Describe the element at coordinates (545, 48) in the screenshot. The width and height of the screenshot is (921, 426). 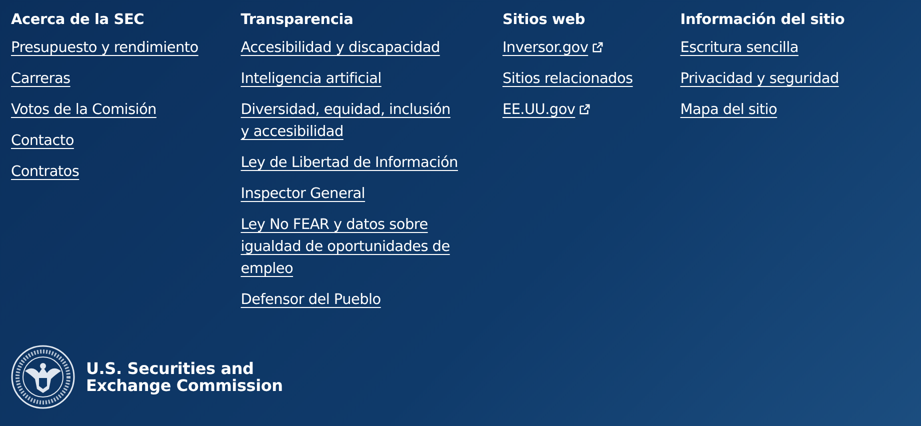
I see `footer-link: Inversor.gov` at that location.